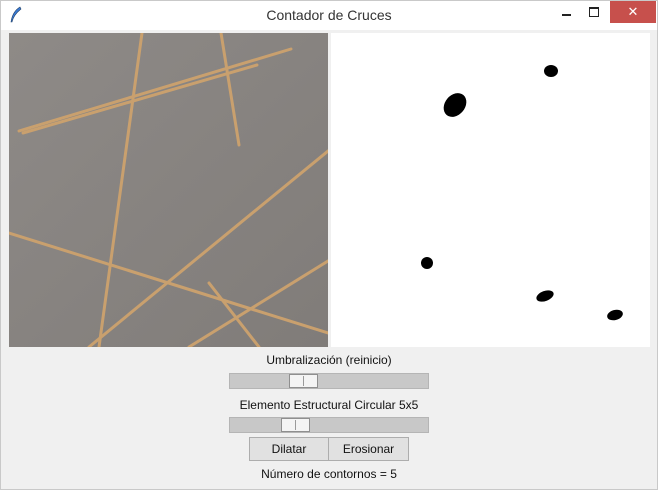  Describe the element at coordinates (368, 449) in the screenshot. I see `erode-button: Erosionar` at that location.